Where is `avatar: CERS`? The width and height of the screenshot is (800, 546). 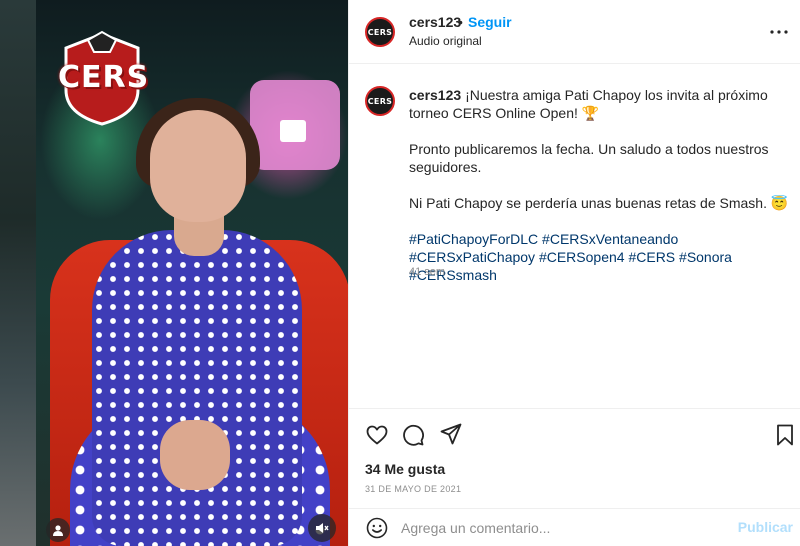 avatar: CERS is located at coordinates (380, 32).